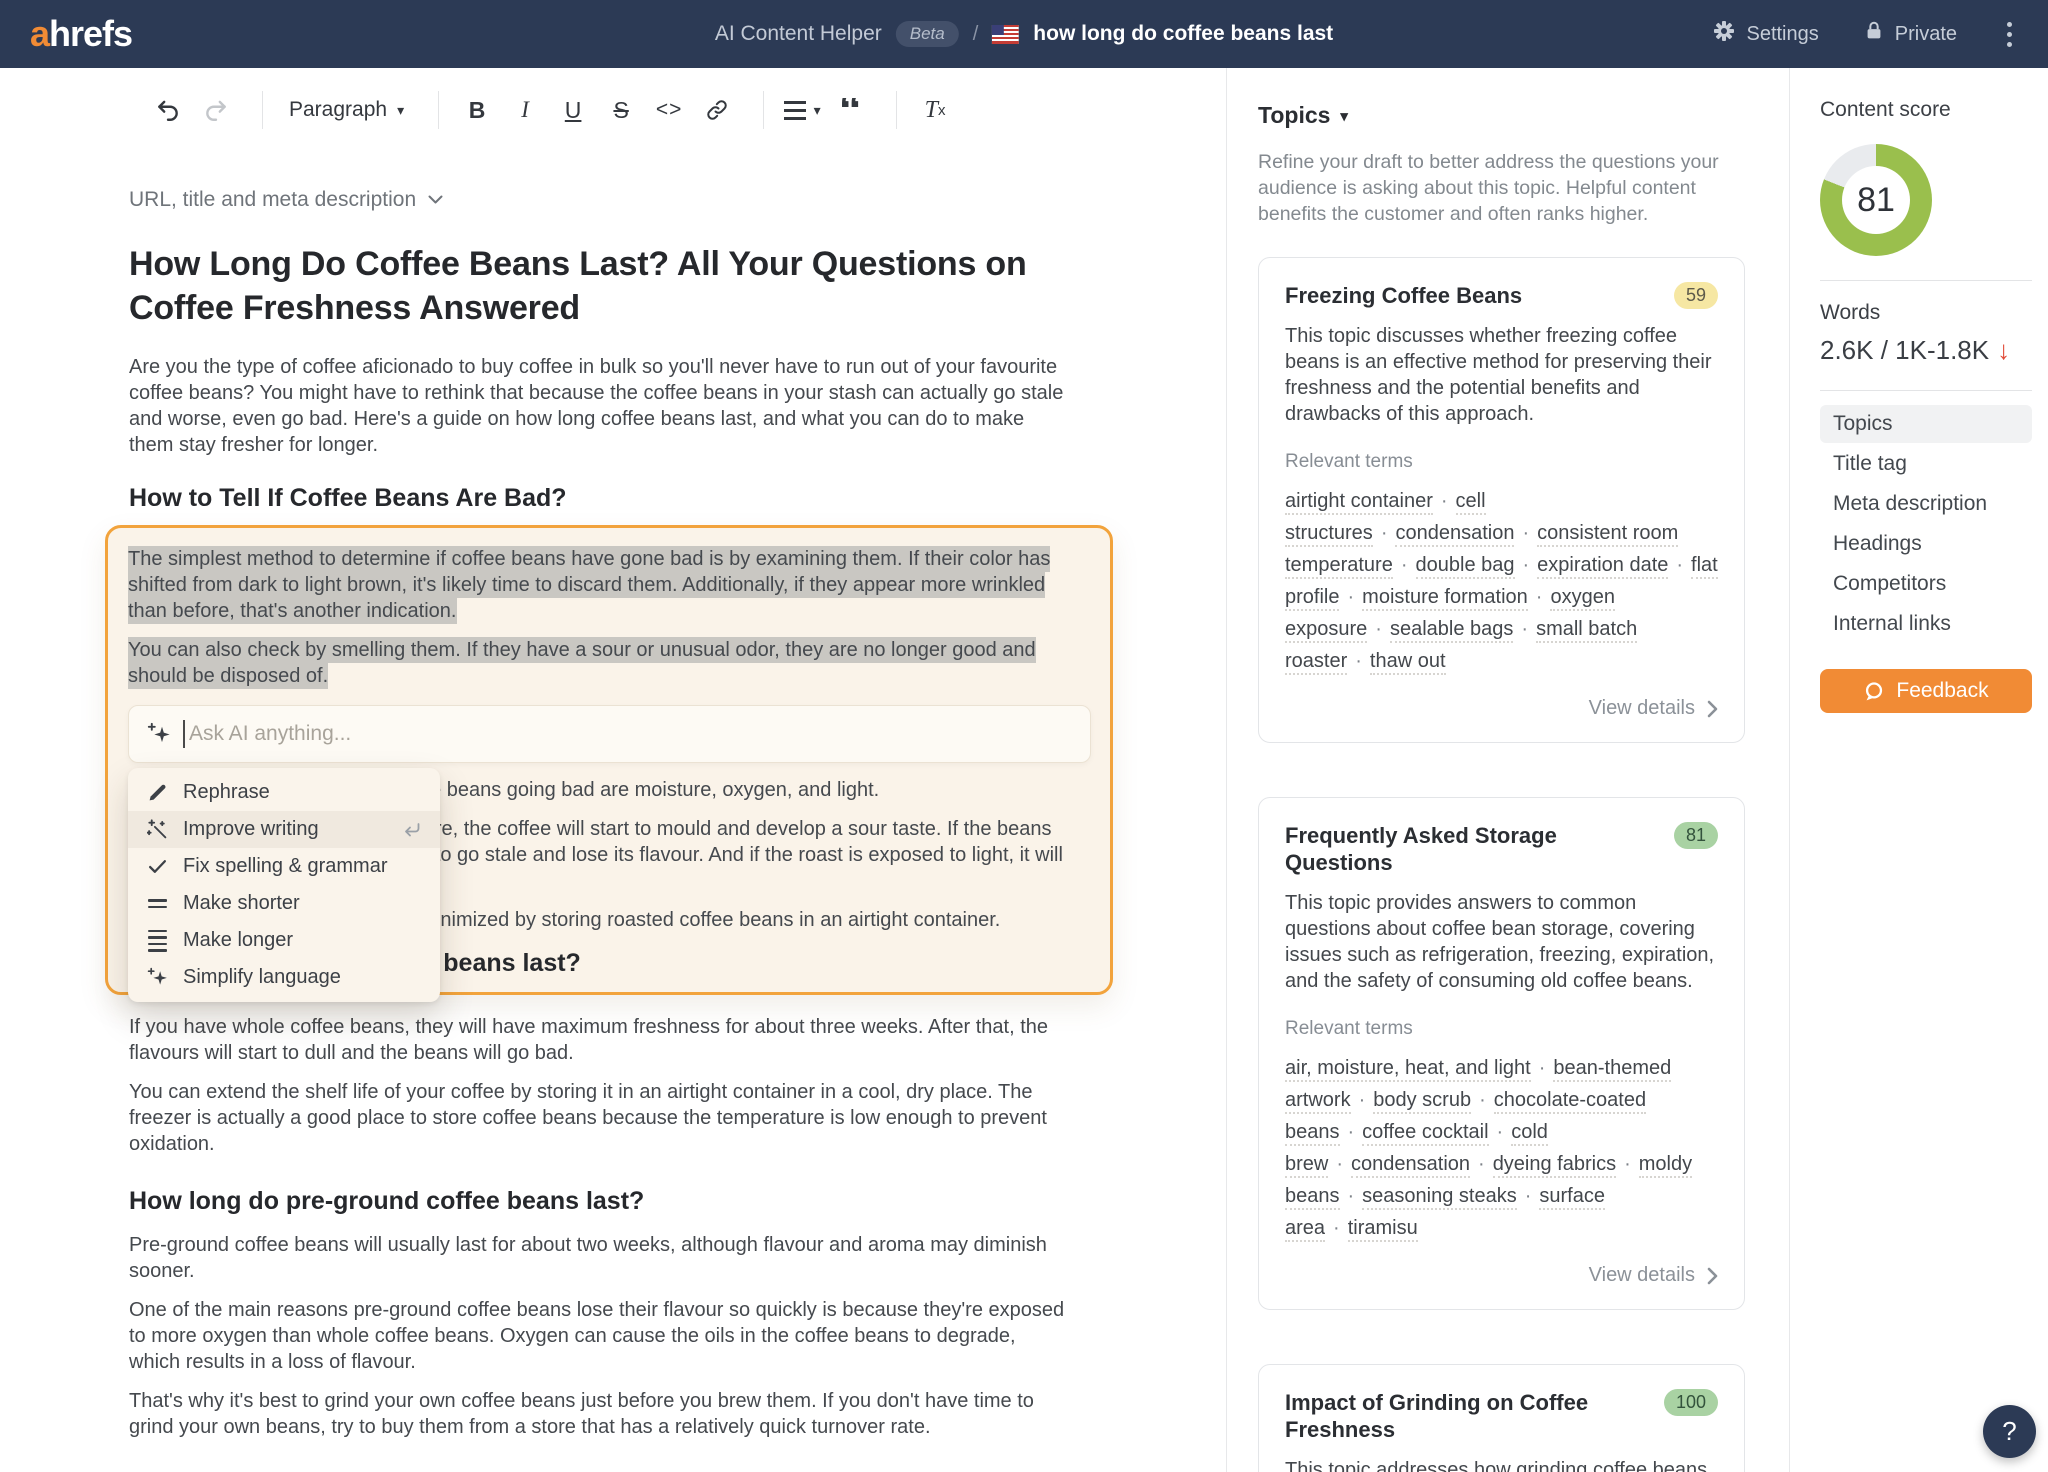  I want to click on private-label: Private, so click(1925, 33).